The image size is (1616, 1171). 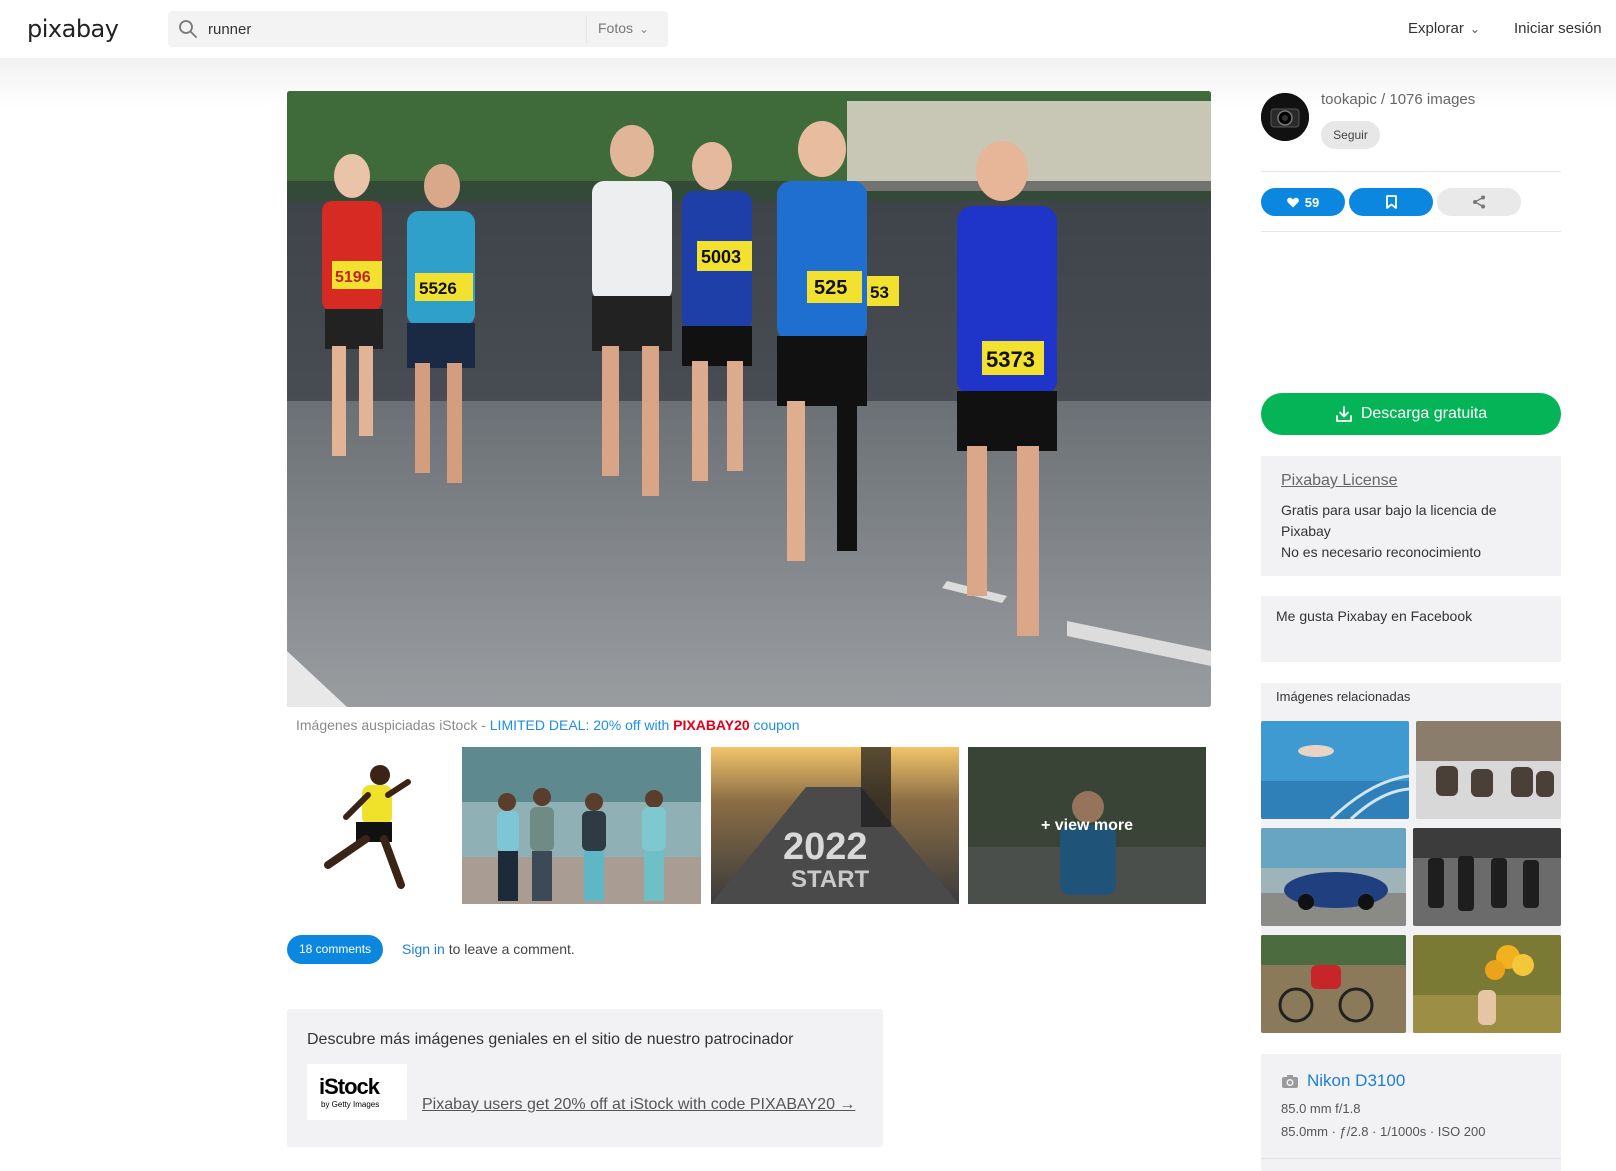 What do you see at coordinates (350, 1104) in the screenshot?
I see `istock-brand-sub: by Getty Images` at bounding box center [350, 1104].